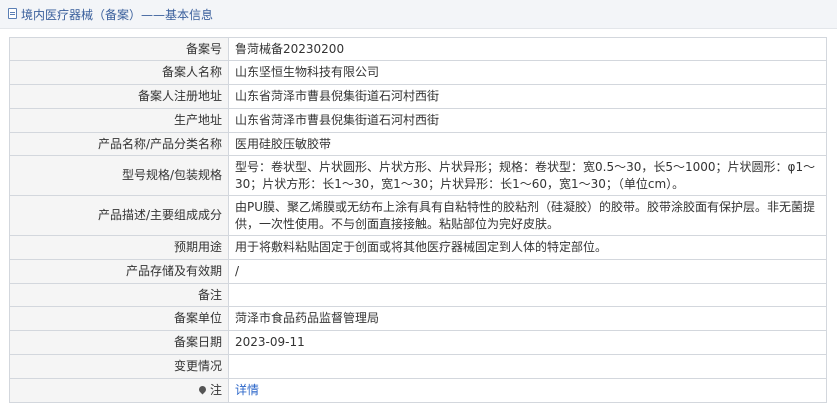 The image size is (837, 413). I want to click on note-label: 注, so click(215, 390).